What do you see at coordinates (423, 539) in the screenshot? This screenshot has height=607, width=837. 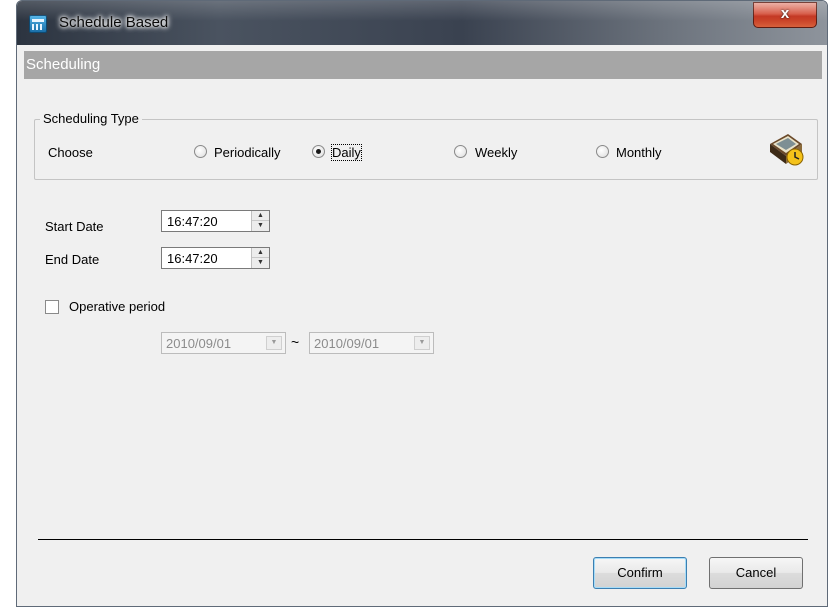 I see `footer-separator` at bounding box center [423, 539].